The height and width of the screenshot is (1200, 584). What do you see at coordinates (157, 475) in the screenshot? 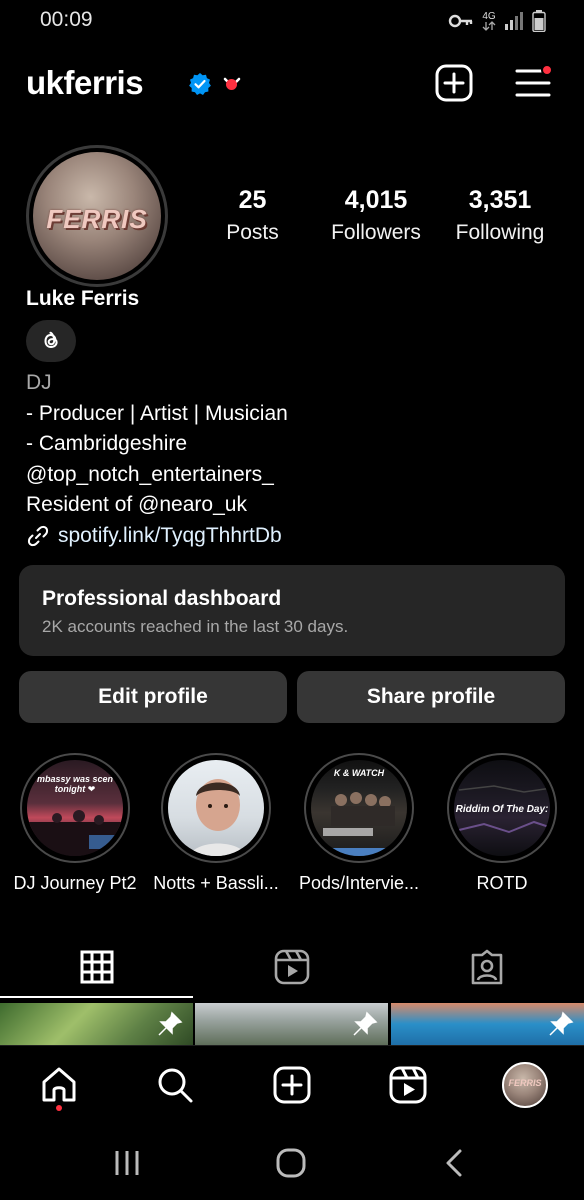
I see `bio-mention-link: @top_notch_entertainers_` at bounding box center [157, 475].